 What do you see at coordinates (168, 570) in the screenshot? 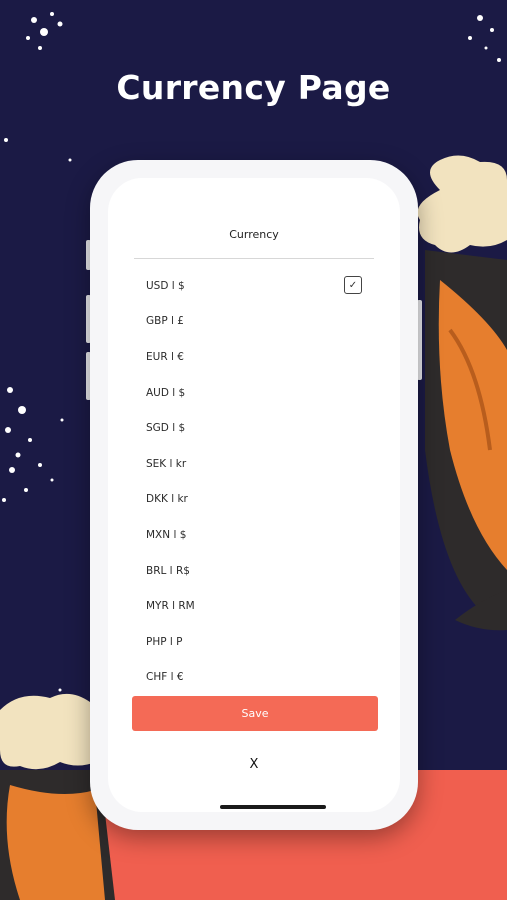
I see `currency-option-label: BRL l R$` at bounding box center [168, 570].